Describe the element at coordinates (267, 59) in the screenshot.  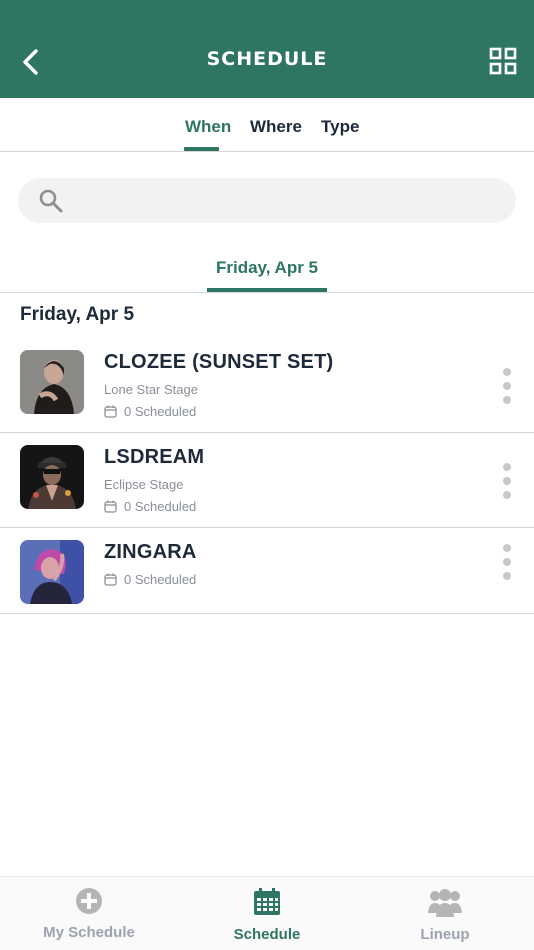
I see `page-title: SCHEDULE` at that location.